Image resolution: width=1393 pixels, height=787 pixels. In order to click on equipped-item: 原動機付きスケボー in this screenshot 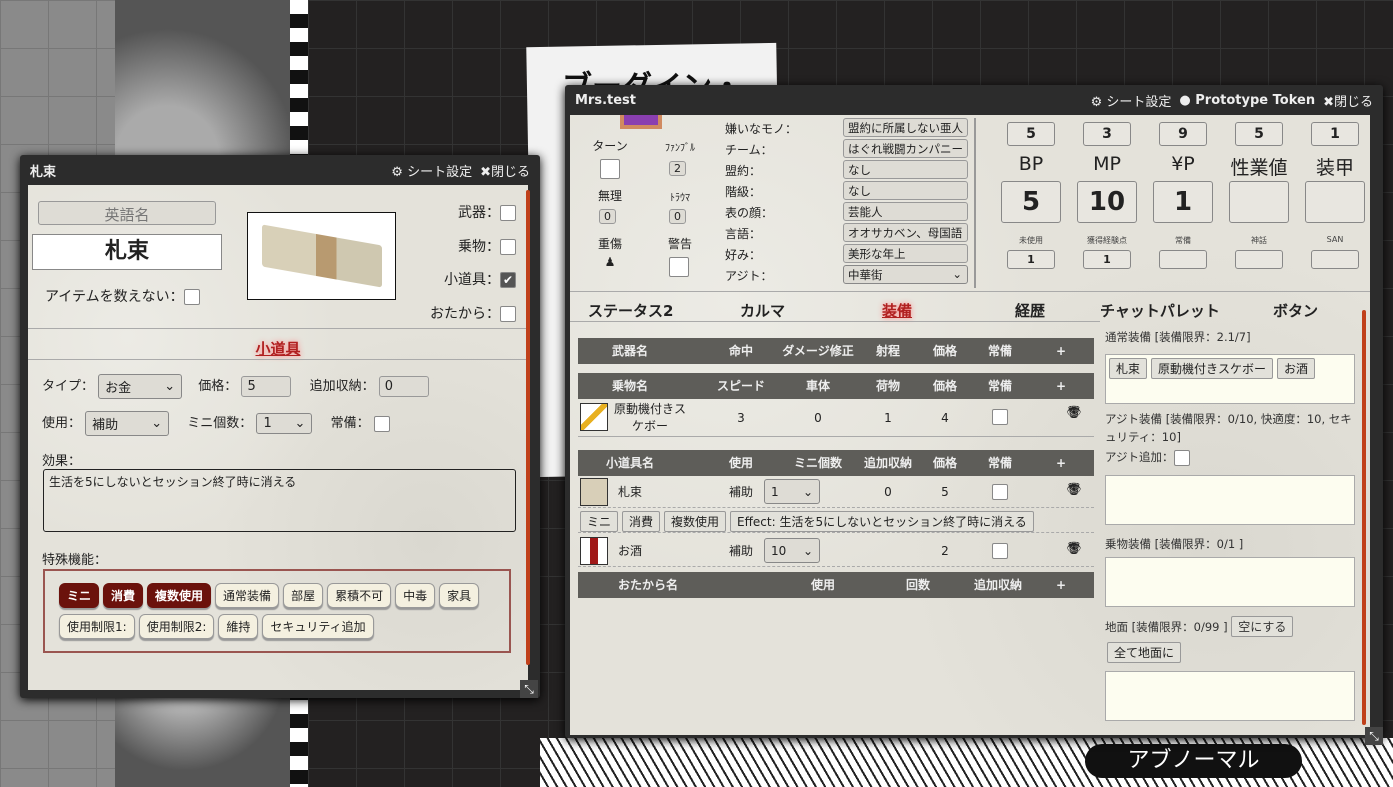, I will do `click(1212, 368)`.